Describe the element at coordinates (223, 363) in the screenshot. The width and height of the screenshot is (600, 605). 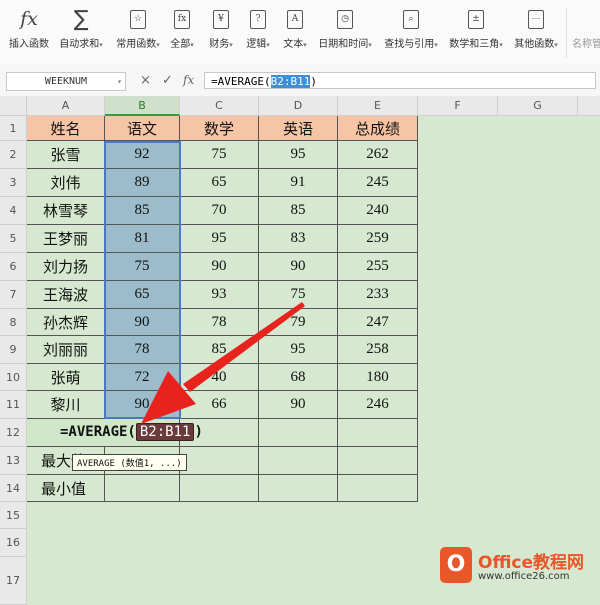
I see `red-arrow-icon` at that location.